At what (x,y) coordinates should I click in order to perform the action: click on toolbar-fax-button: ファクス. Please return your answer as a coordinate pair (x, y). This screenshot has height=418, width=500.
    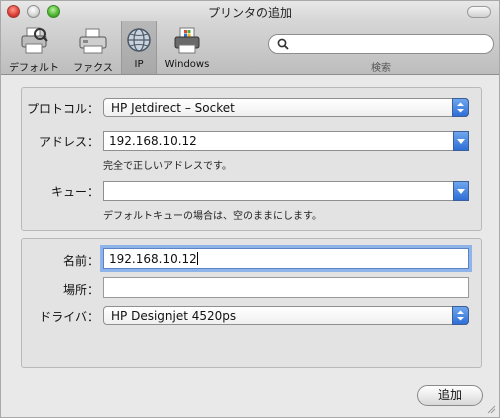
    Looking at the image, I should click on (93, 47).